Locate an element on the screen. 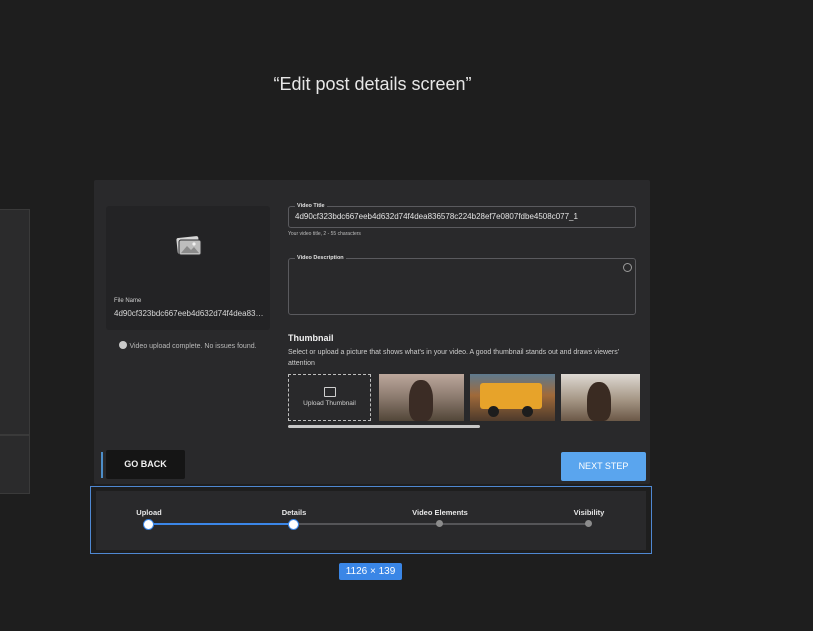  video-title-hint: Your video title, 2 - 55 characters is located at coordinates (324, 234).